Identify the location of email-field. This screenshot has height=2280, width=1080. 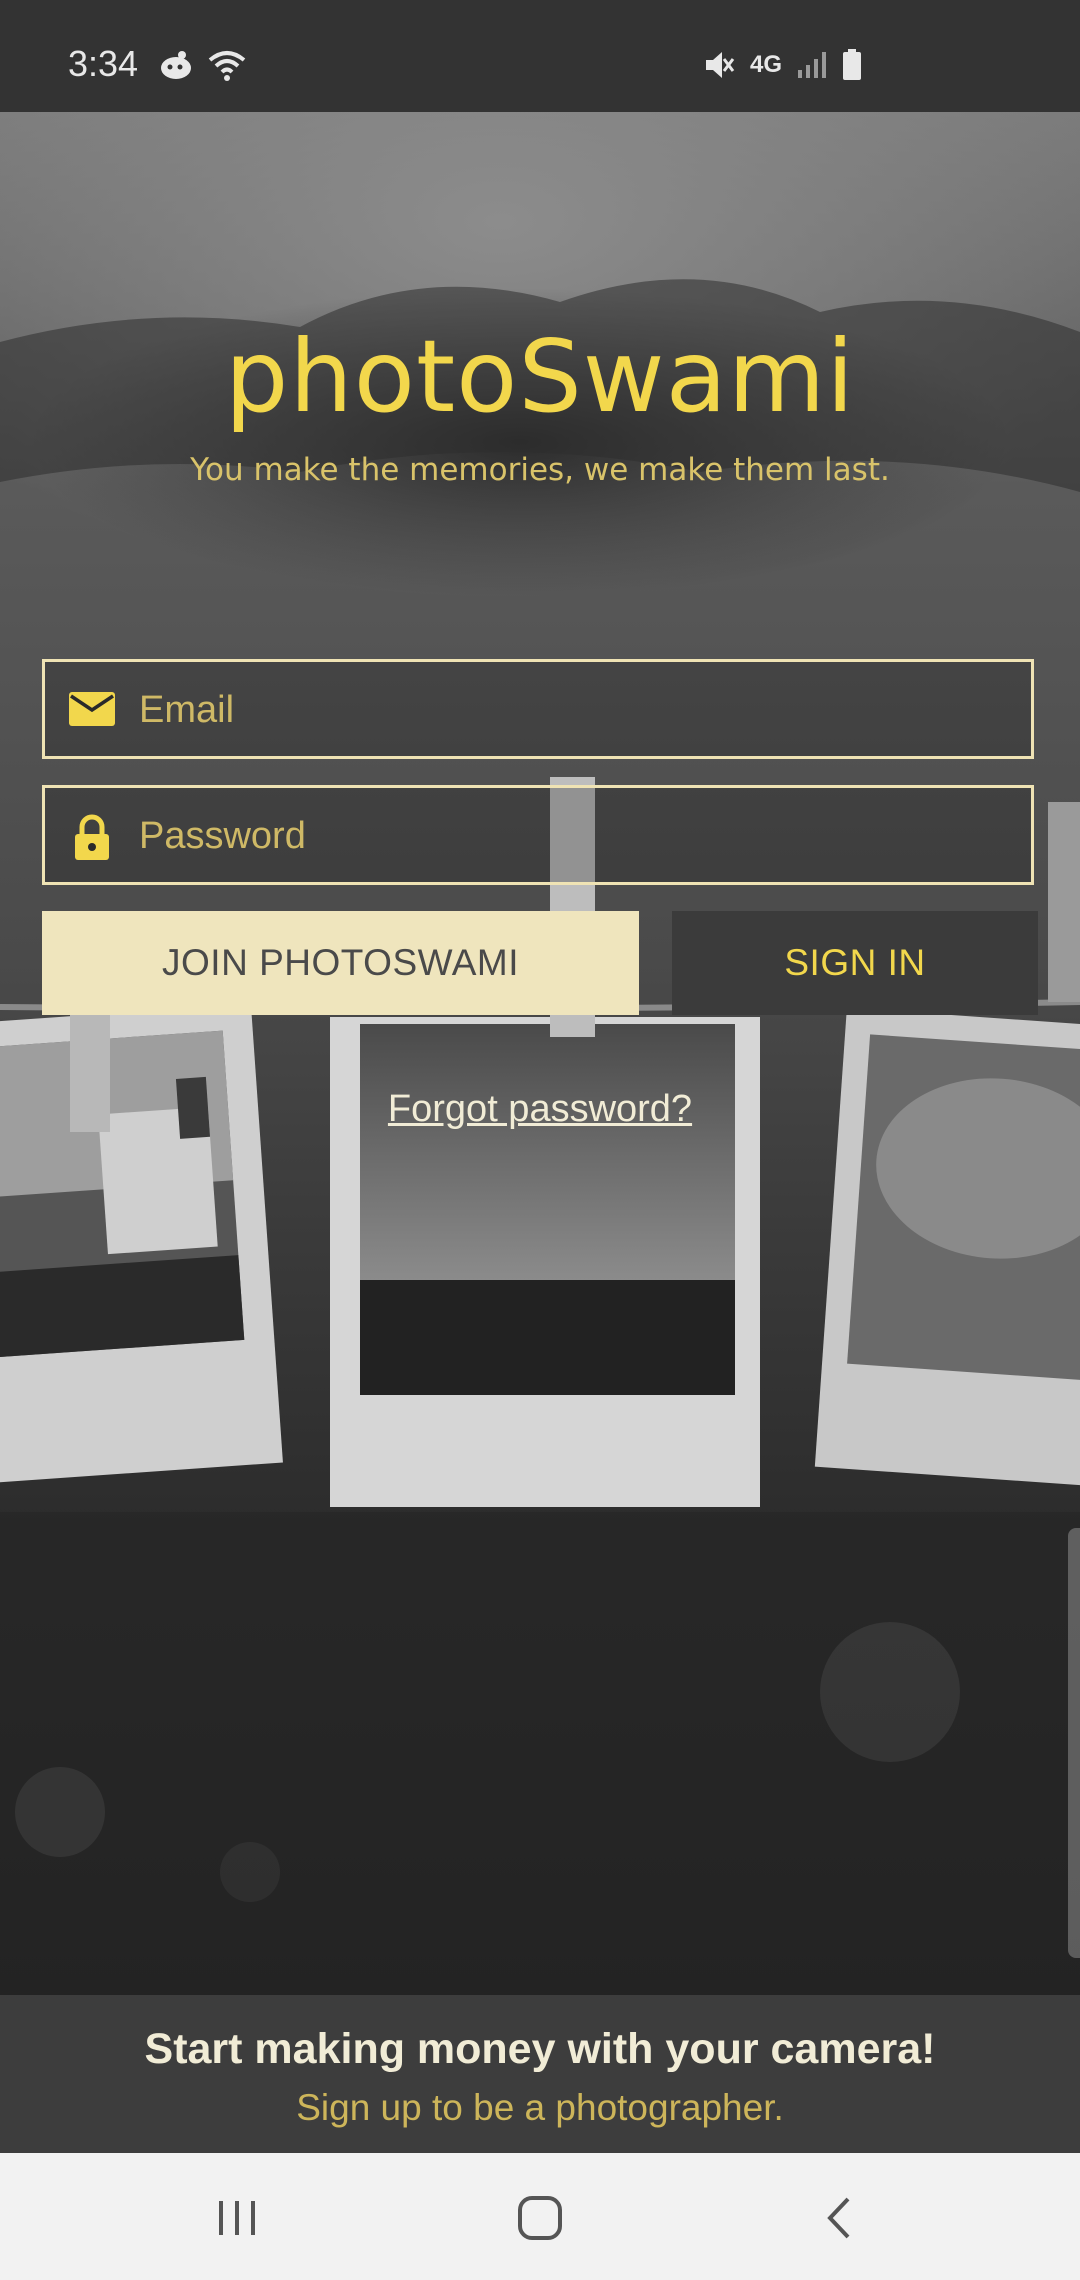
(538, 709).